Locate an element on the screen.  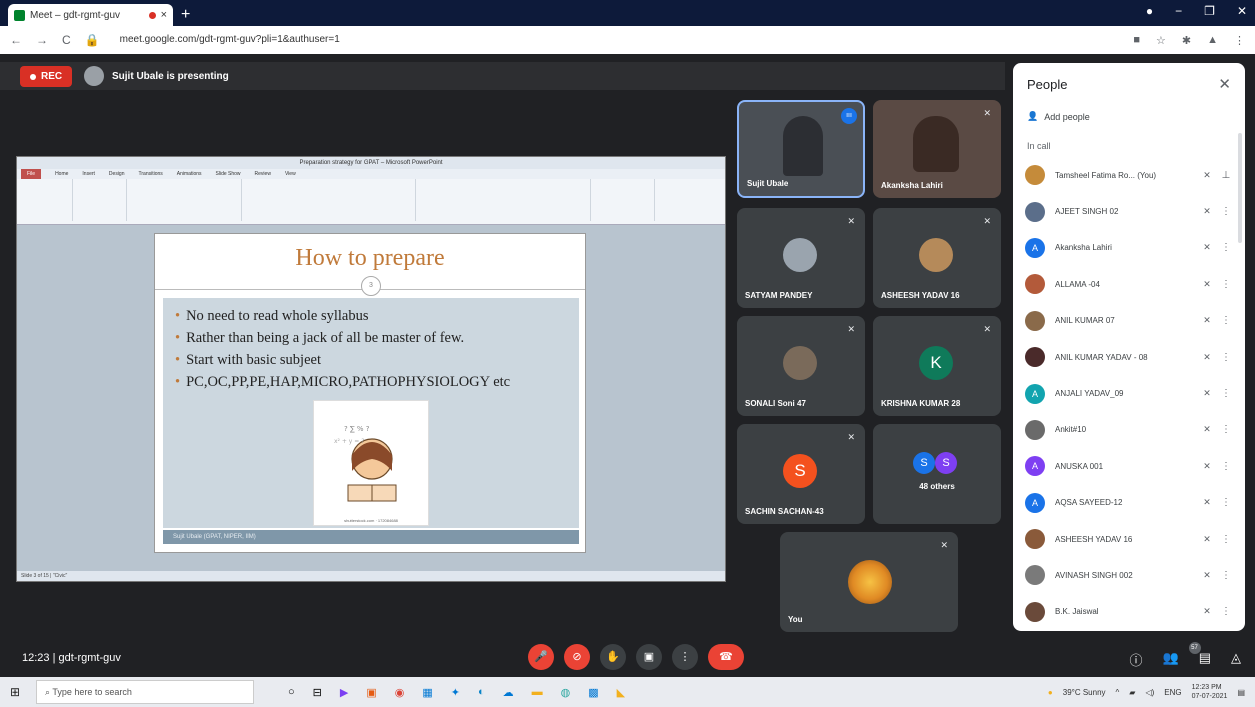
activities-icon: ◬ is located at coordinates (1236, 659).